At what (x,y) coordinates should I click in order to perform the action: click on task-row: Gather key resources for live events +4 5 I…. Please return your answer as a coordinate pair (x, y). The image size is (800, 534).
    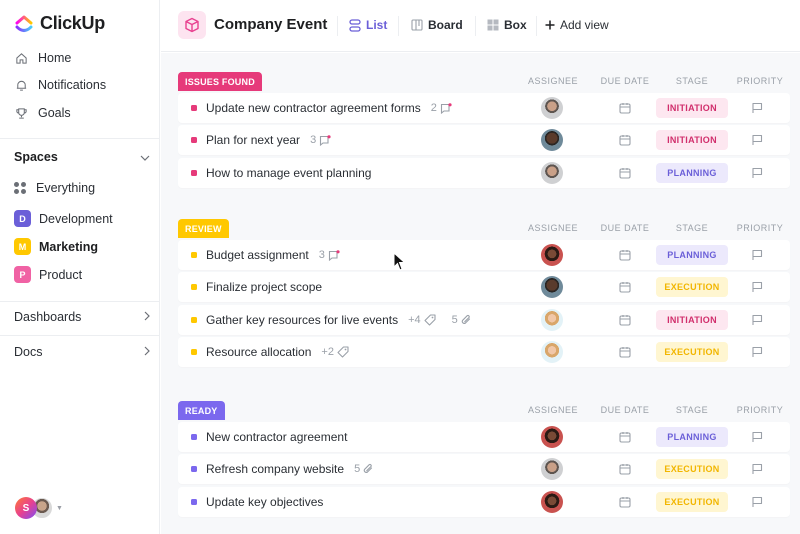
    Looking at the image, I should click on (484, 319).